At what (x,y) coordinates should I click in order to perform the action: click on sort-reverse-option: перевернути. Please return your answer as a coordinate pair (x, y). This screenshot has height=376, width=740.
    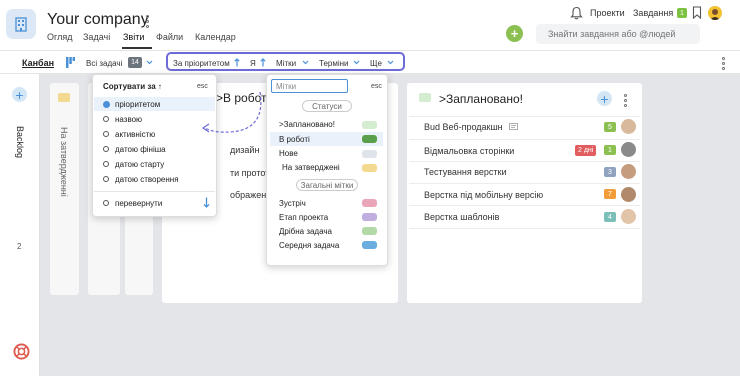
    Looking at the image, I should click on (138, 203).